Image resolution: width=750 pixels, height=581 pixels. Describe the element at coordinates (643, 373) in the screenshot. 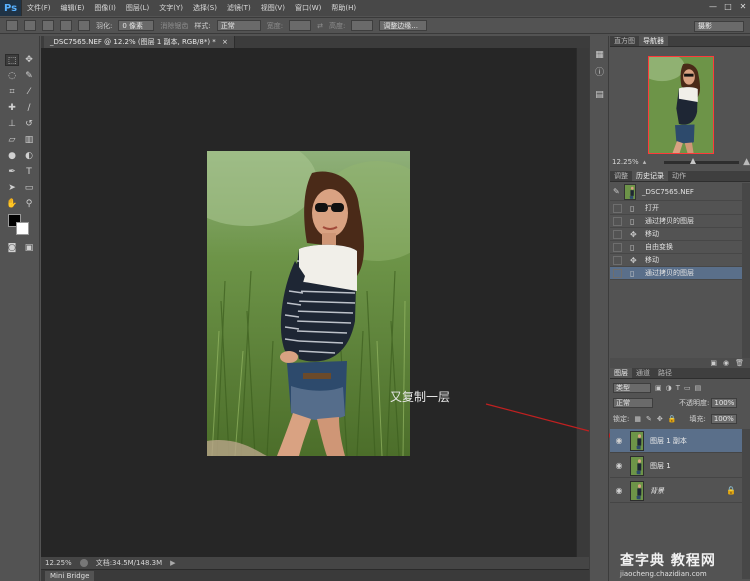

I see `tab-channels: 通道` at that location.